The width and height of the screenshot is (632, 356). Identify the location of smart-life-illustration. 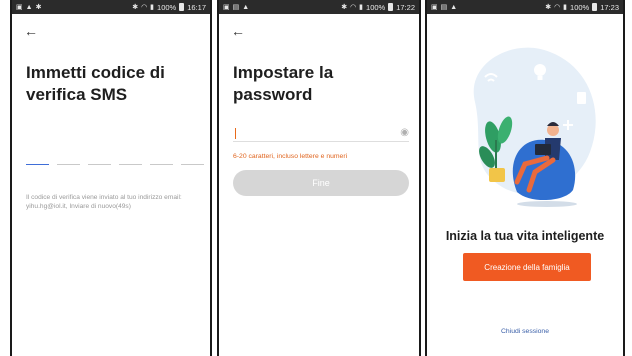
(534, 127).